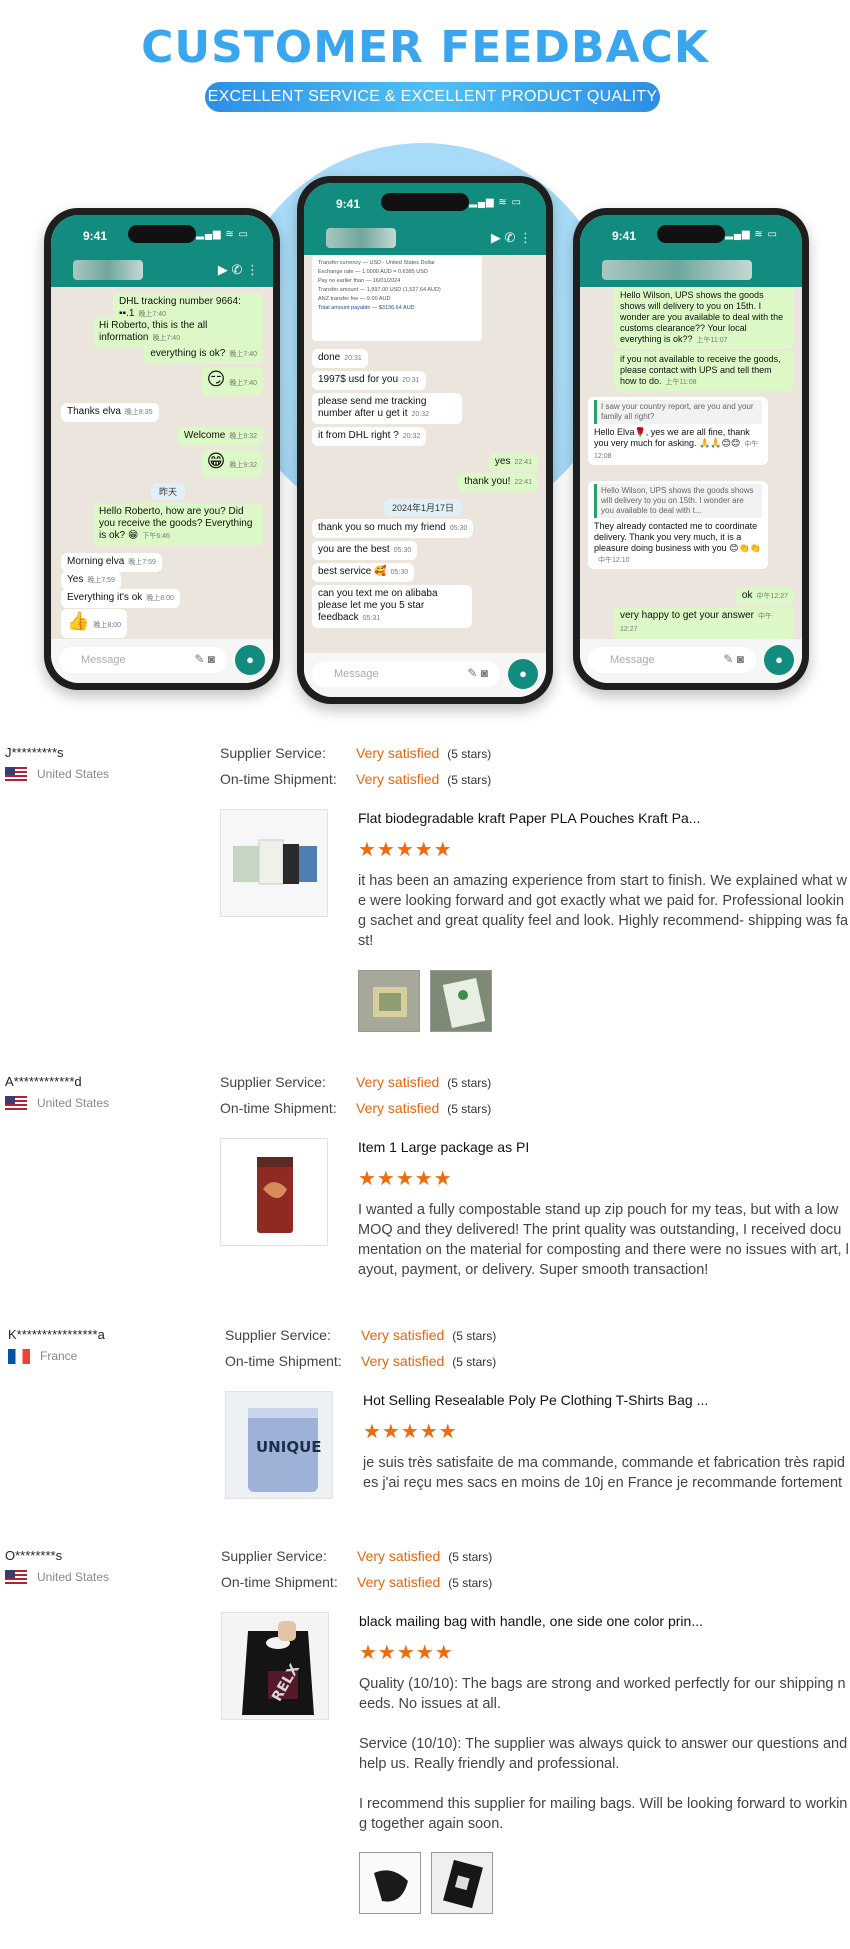 The image size is (850, 1949). Describe the element at coordinates (365, 550) in the screenshot. I see `chat-message: you are the best 05:30` at that location.